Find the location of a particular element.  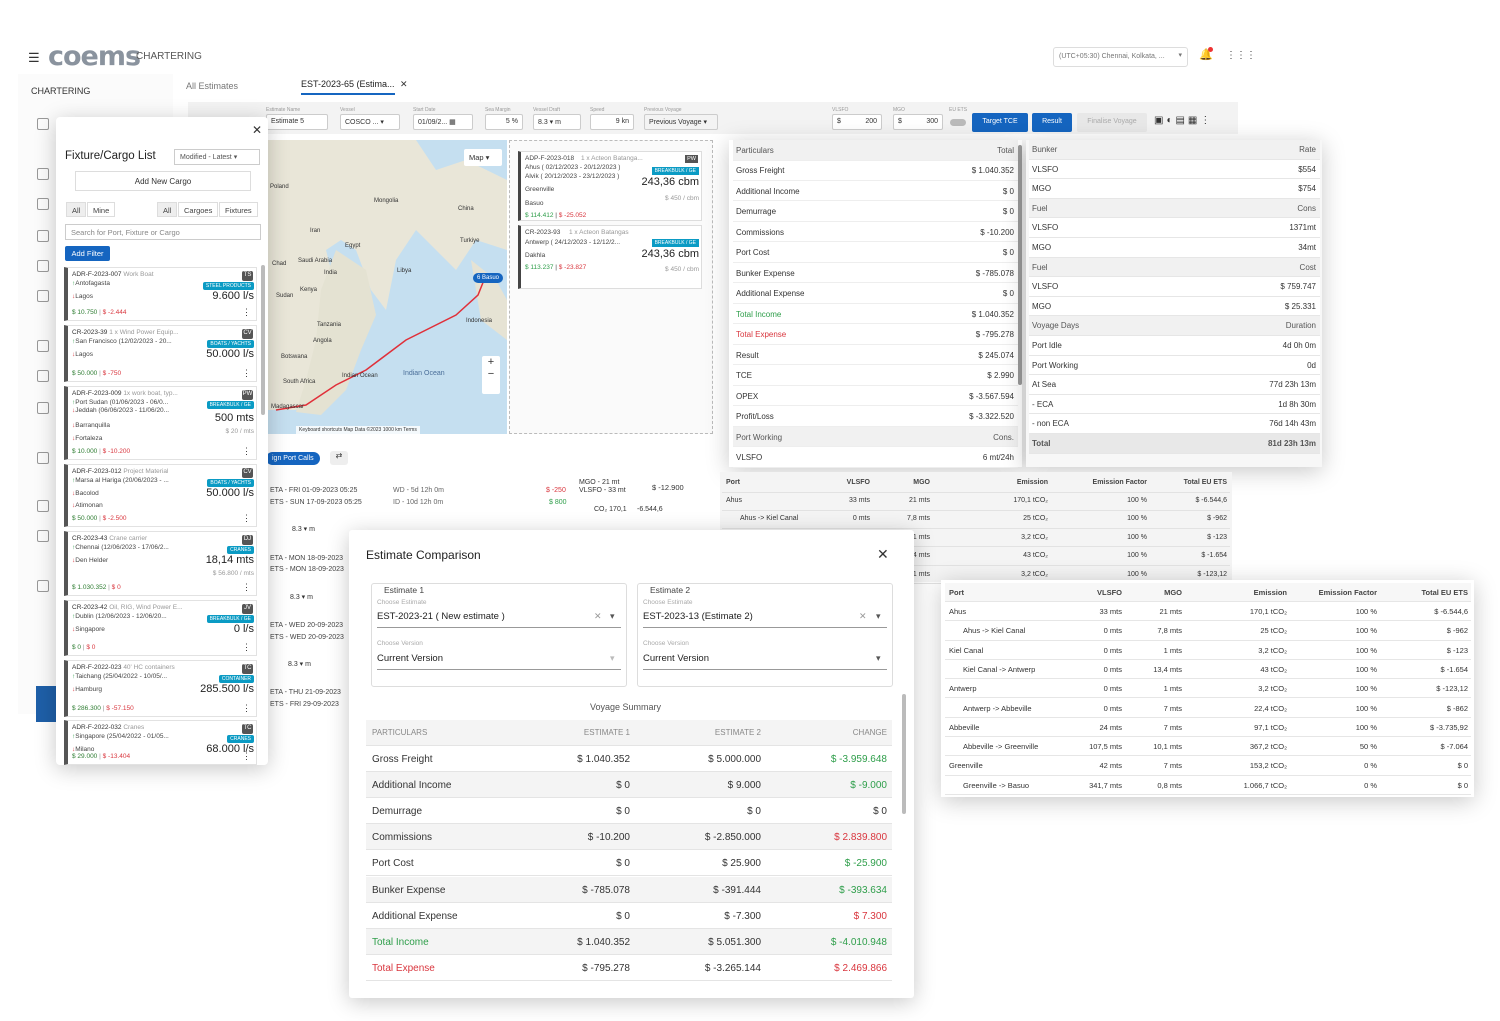

tab-all-estimates: All Estimates is located at coordinates (212, 86).